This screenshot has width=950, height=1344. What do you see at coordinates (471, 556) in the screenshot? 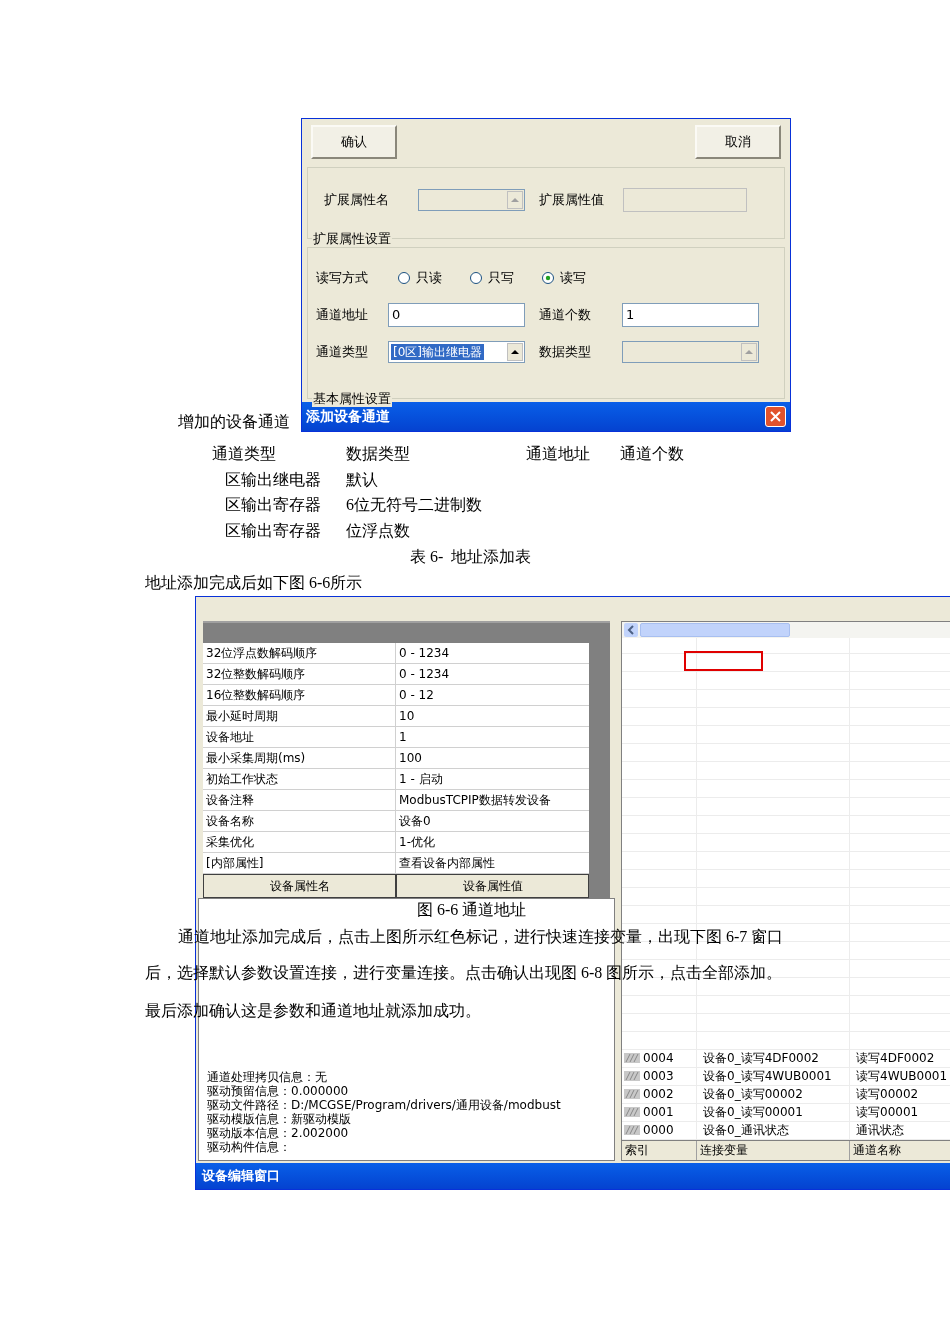
I see `table-caption: 表 6- 地址添加表` at bounding box center [471, 556].